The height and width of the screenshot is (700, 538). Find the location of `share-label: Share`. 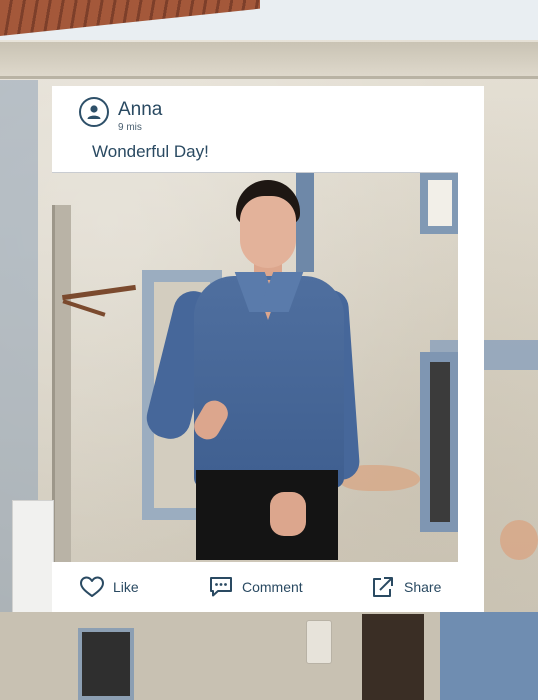

share-label: Share is located at coordinates (423, 587).